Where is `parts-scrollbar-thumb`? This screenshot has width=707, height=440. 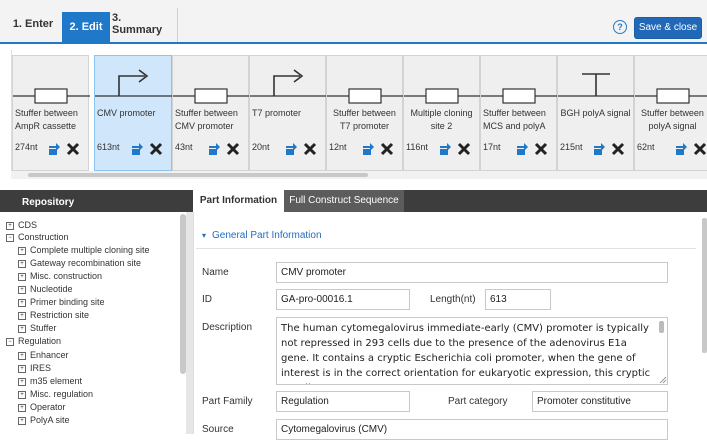 parts-scrollbar-thumb is located at coordinates (198, 175).